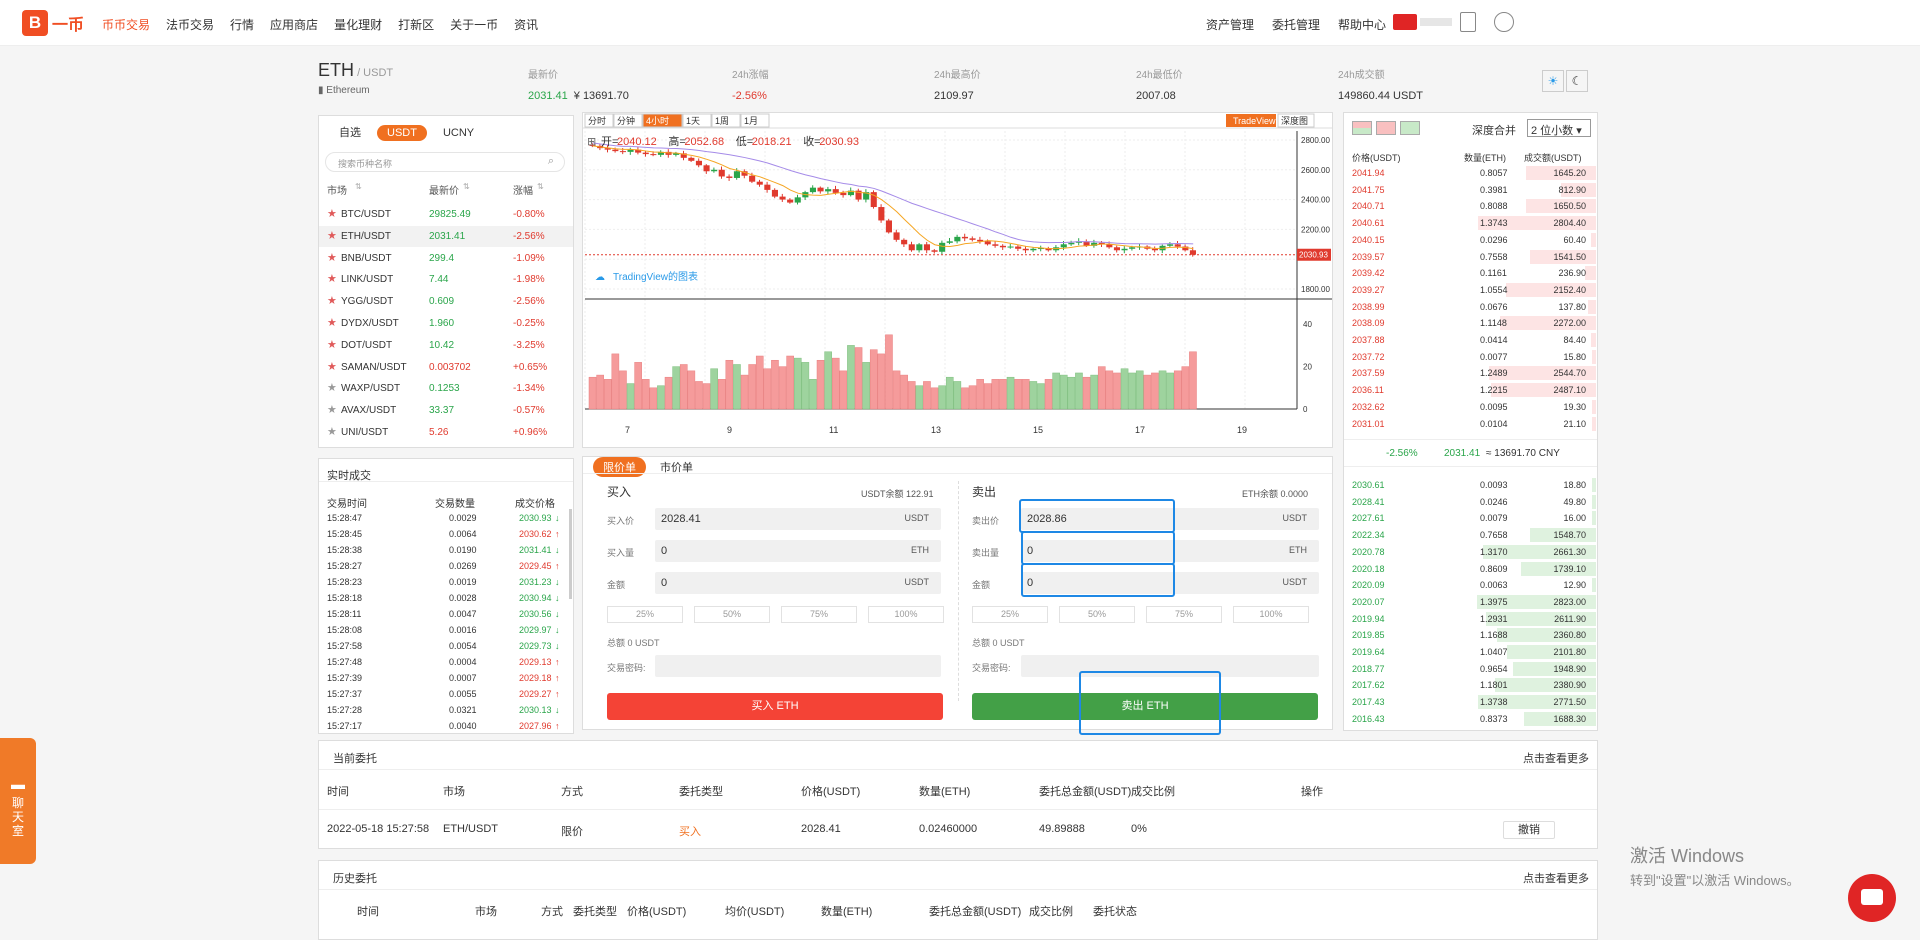  I want to click on market-header-1: 最新价, so click(444, 189).